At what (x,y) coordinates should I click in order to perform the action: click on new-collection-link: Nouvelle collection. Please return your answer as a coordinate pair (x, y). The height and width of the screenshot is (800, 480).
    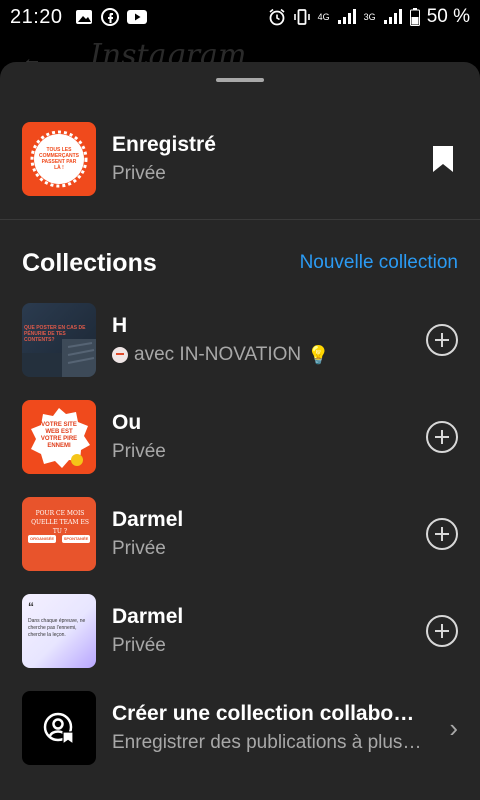
    Looking at the image, I should click on (379, 263).